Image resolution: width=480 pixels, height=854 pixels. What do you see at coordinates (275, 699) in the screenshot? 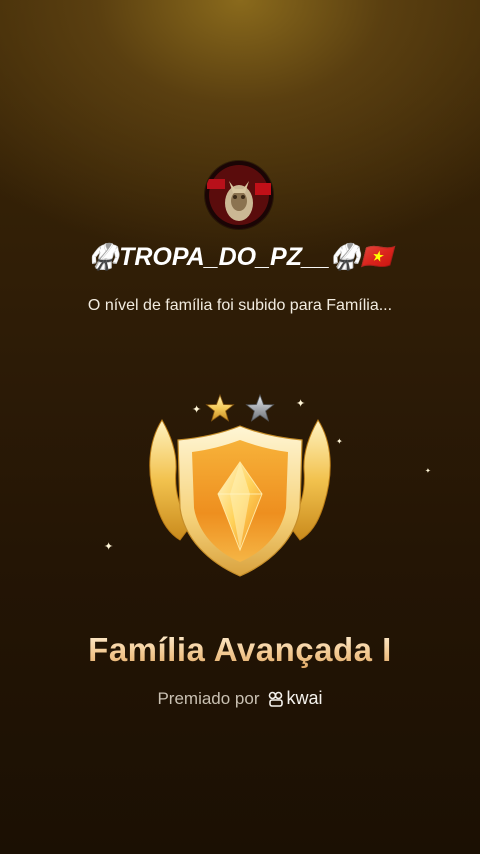
I see `kwai-logo-icon` at bounding box center [275, 699].